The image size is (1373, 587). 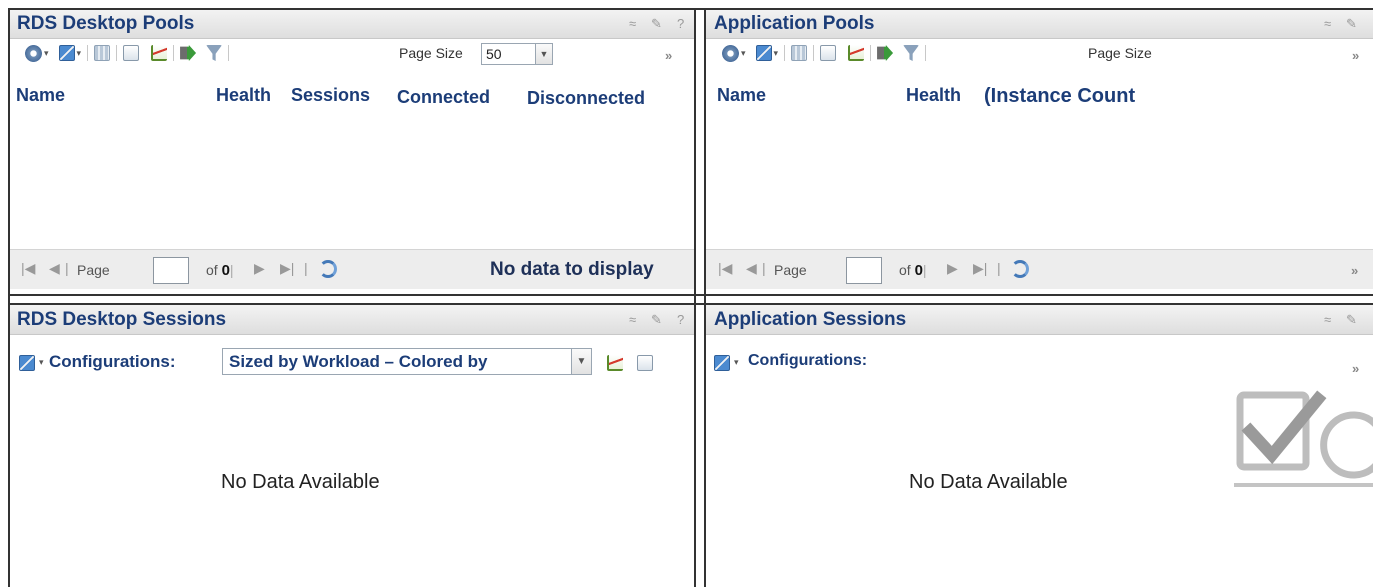 What do you see at coordinates (358, 361) in the screenshot?
I see `configurations-value: Sized by Workload – Colored by` at bounding box center [358, 361].